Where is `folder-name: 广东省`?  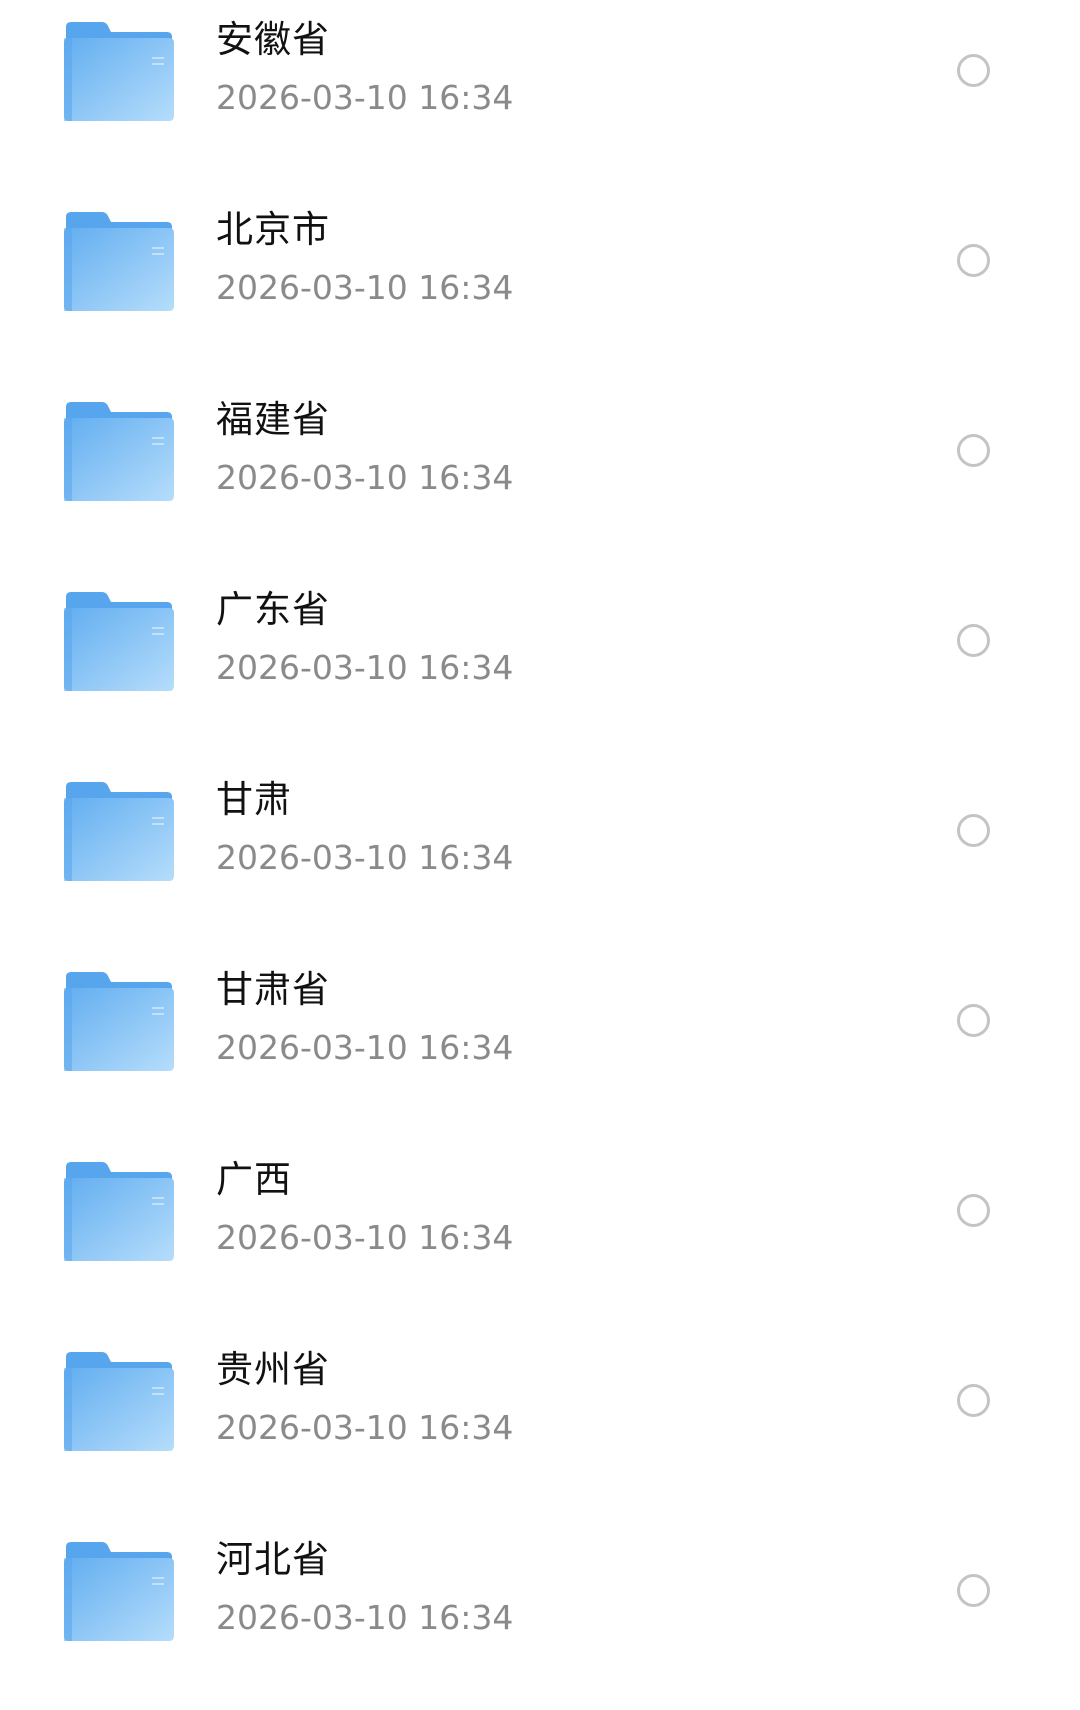
folder-name: 广东省 is located at coordinates (273, 609).